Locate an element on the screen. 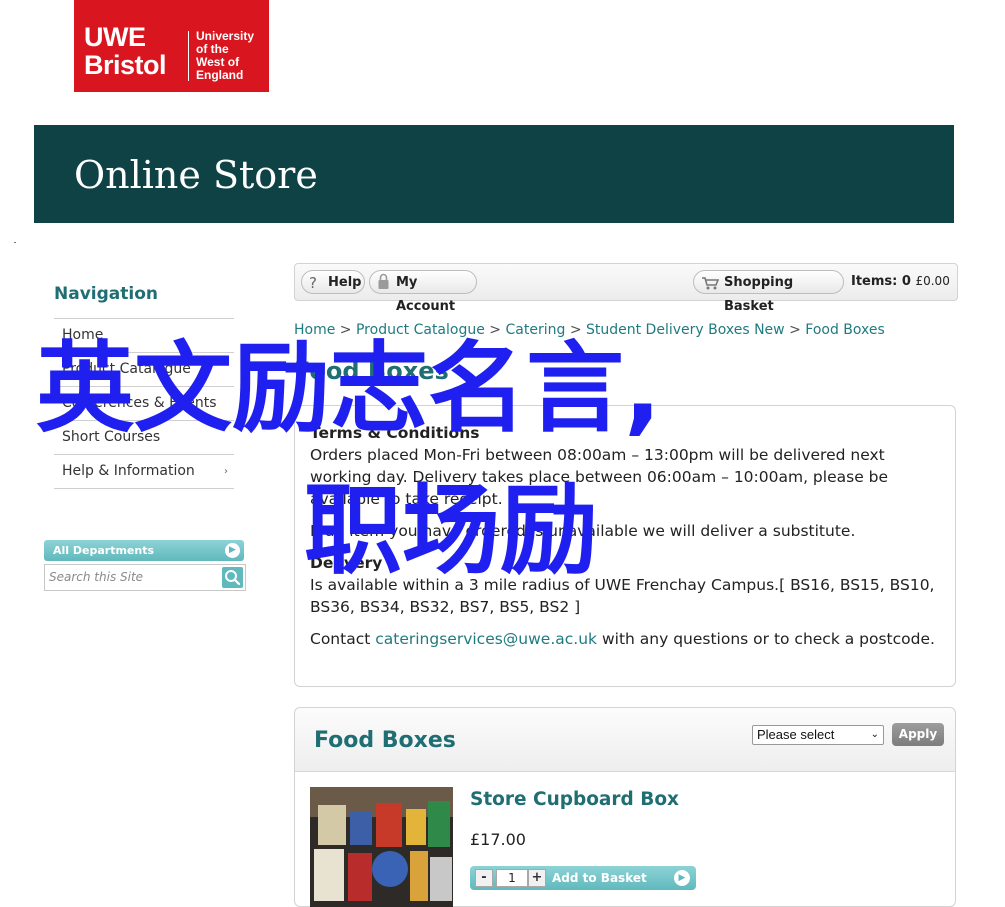  nav-item-label: Product Catalogue is located at coordinates (126, 369).